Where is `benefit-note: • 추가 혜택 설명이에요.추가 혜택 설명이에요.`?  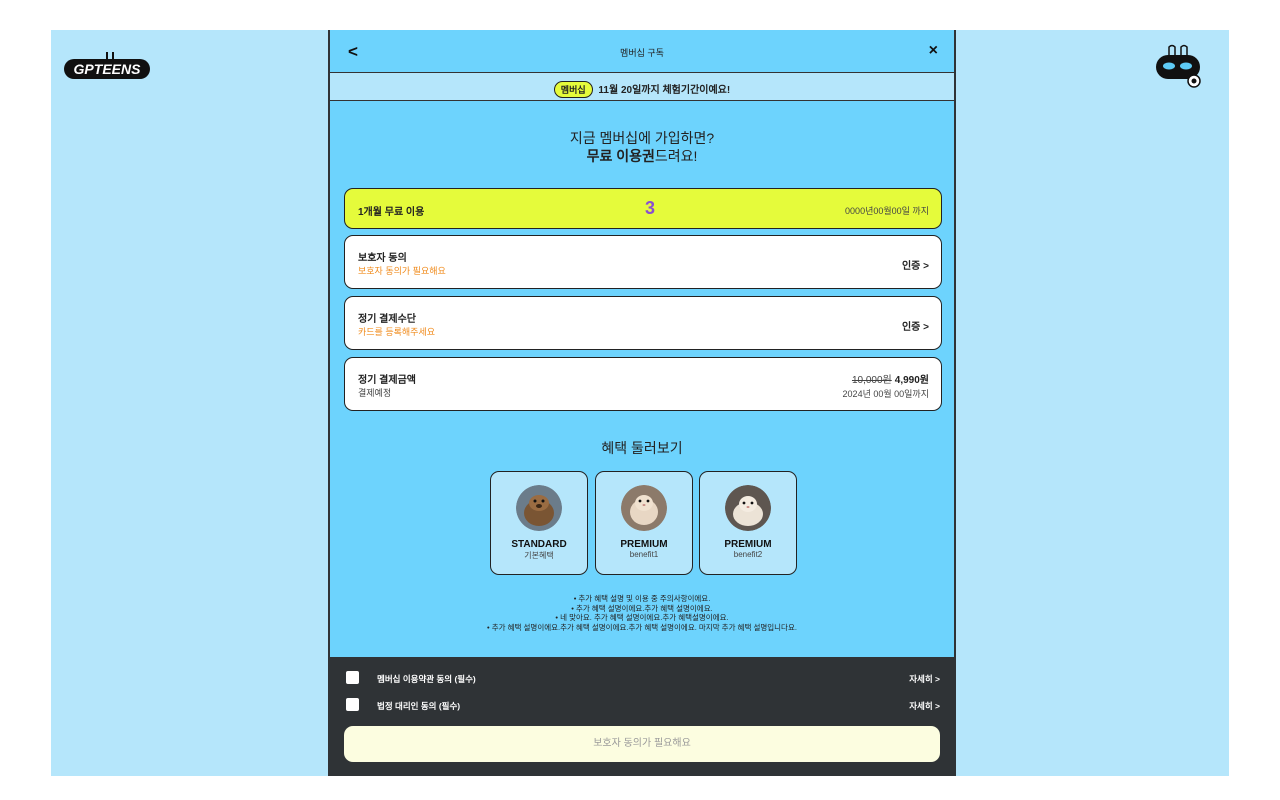
benefit-note: • 추가 혜택 설명이에요.추가 혜택 설명이에요. is located at coordinates (642, 608).